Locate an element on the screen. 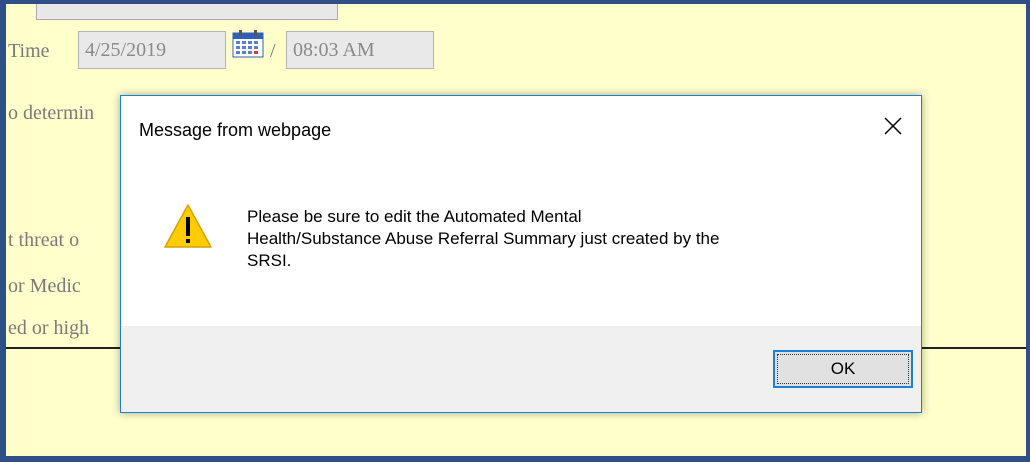 The width and height of the screenshot is (1030, 462). close-icon is located at coordinates (893, 126).